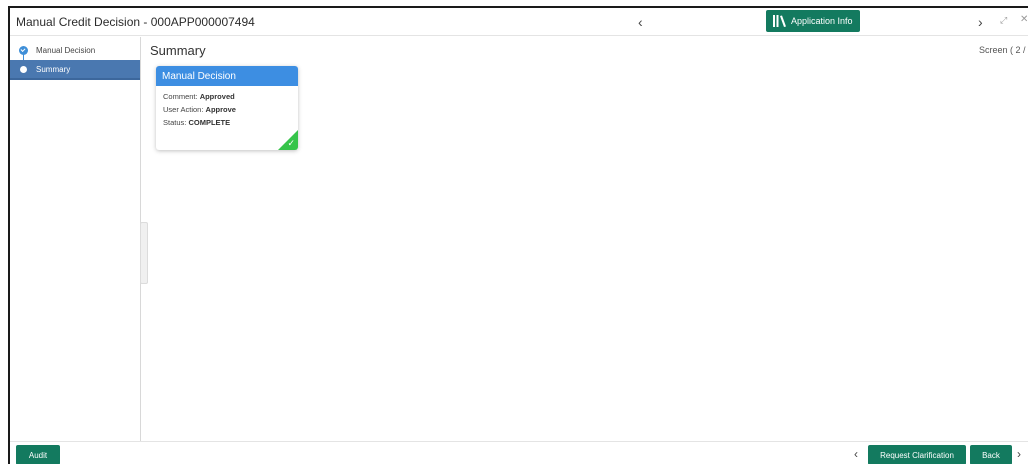 The image size is (1028, 464). What do you see at coordinates (38, 454) in the screenshot?
I see `audit-button: Audit` at bounding box center [38, 454].